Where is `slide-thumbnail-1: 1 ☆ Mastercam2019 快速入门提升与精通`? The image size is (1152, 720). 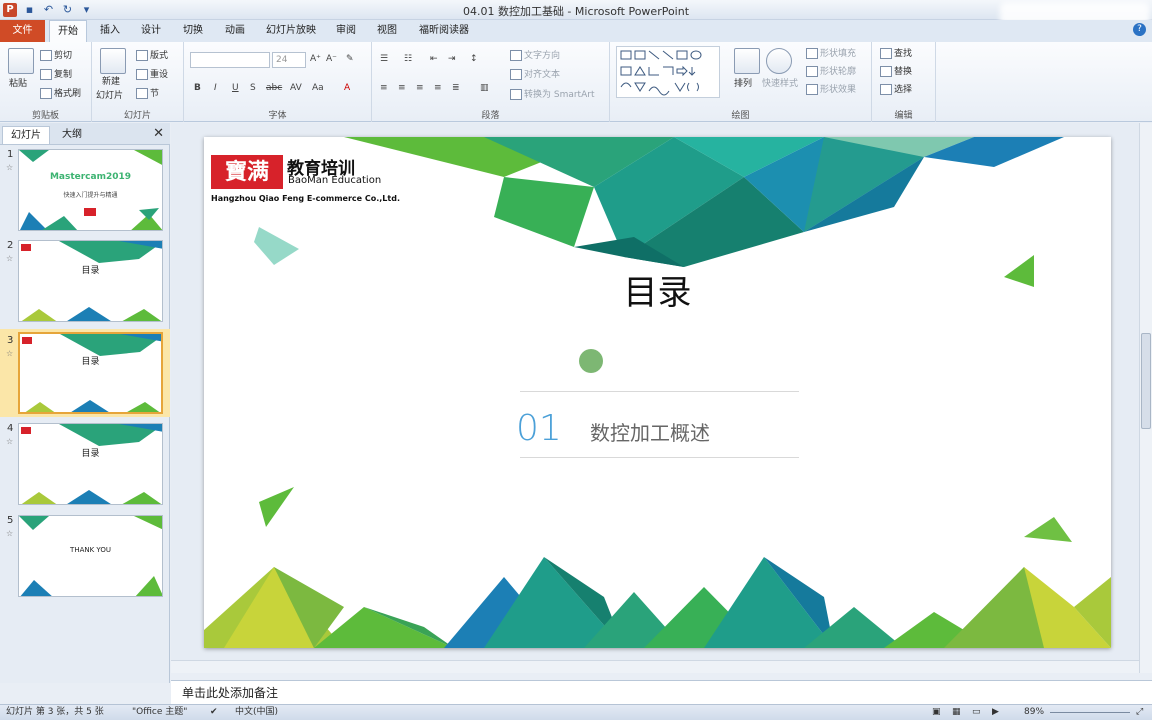
slide-thumbnail-1: 1 ☆ Mastercam2019 快速入门提升与精通 is located at coordinates (85, 193).